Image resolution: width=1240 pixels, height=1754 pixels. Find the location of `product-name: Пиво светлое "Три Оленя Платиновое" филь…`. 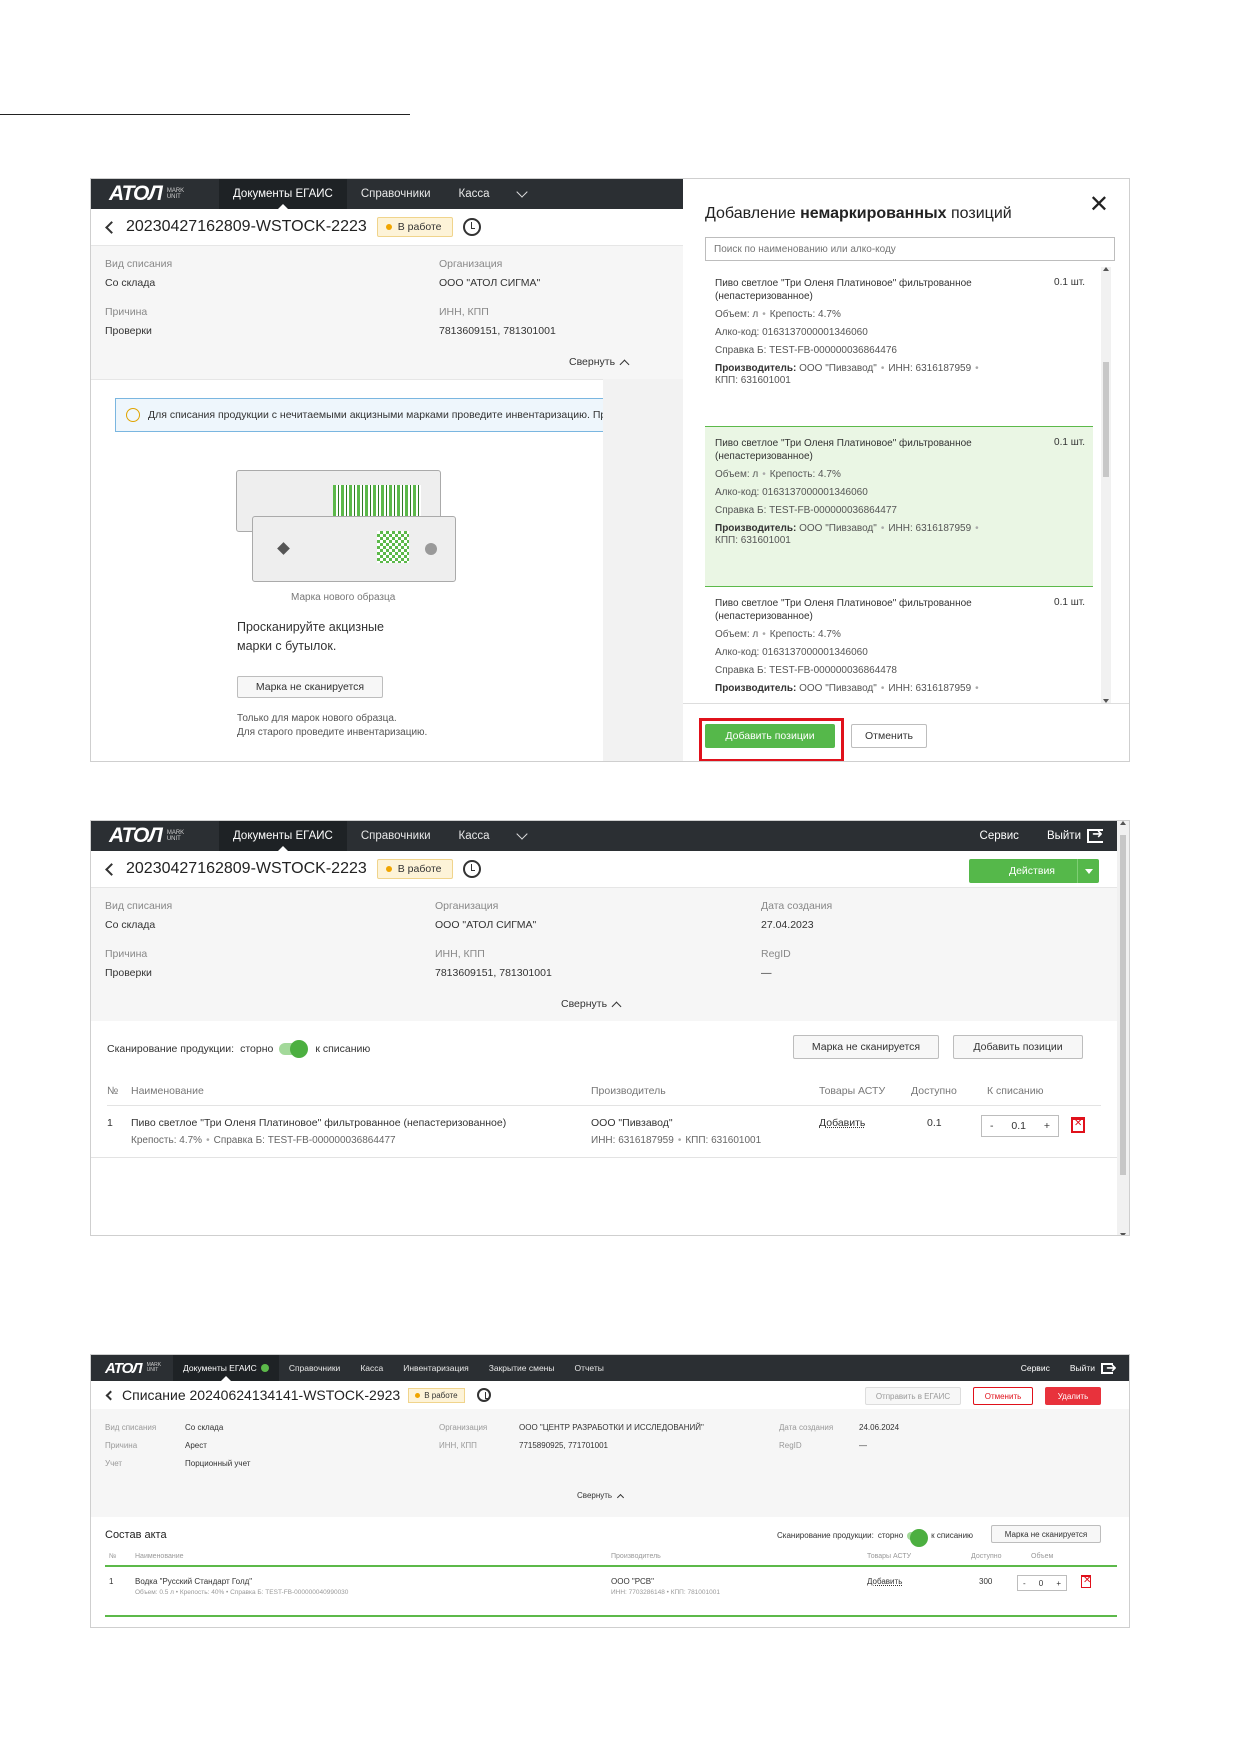

product-name: Пиво светлое "Три Оленя Платиновое" филь… is located at coordinates (319, 1123).